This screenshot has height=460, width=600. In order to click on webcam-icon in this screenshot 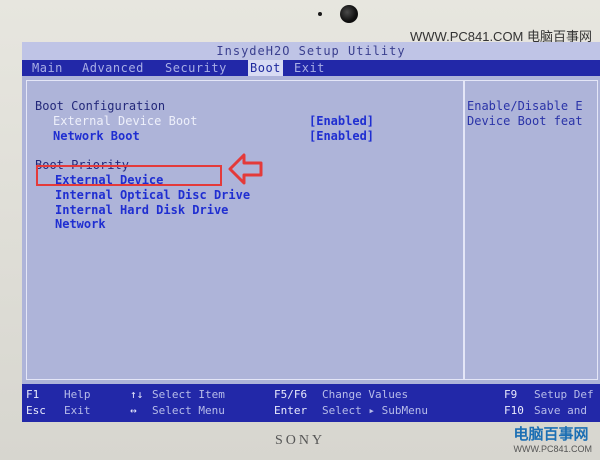, I will do `click(349, 14)`.